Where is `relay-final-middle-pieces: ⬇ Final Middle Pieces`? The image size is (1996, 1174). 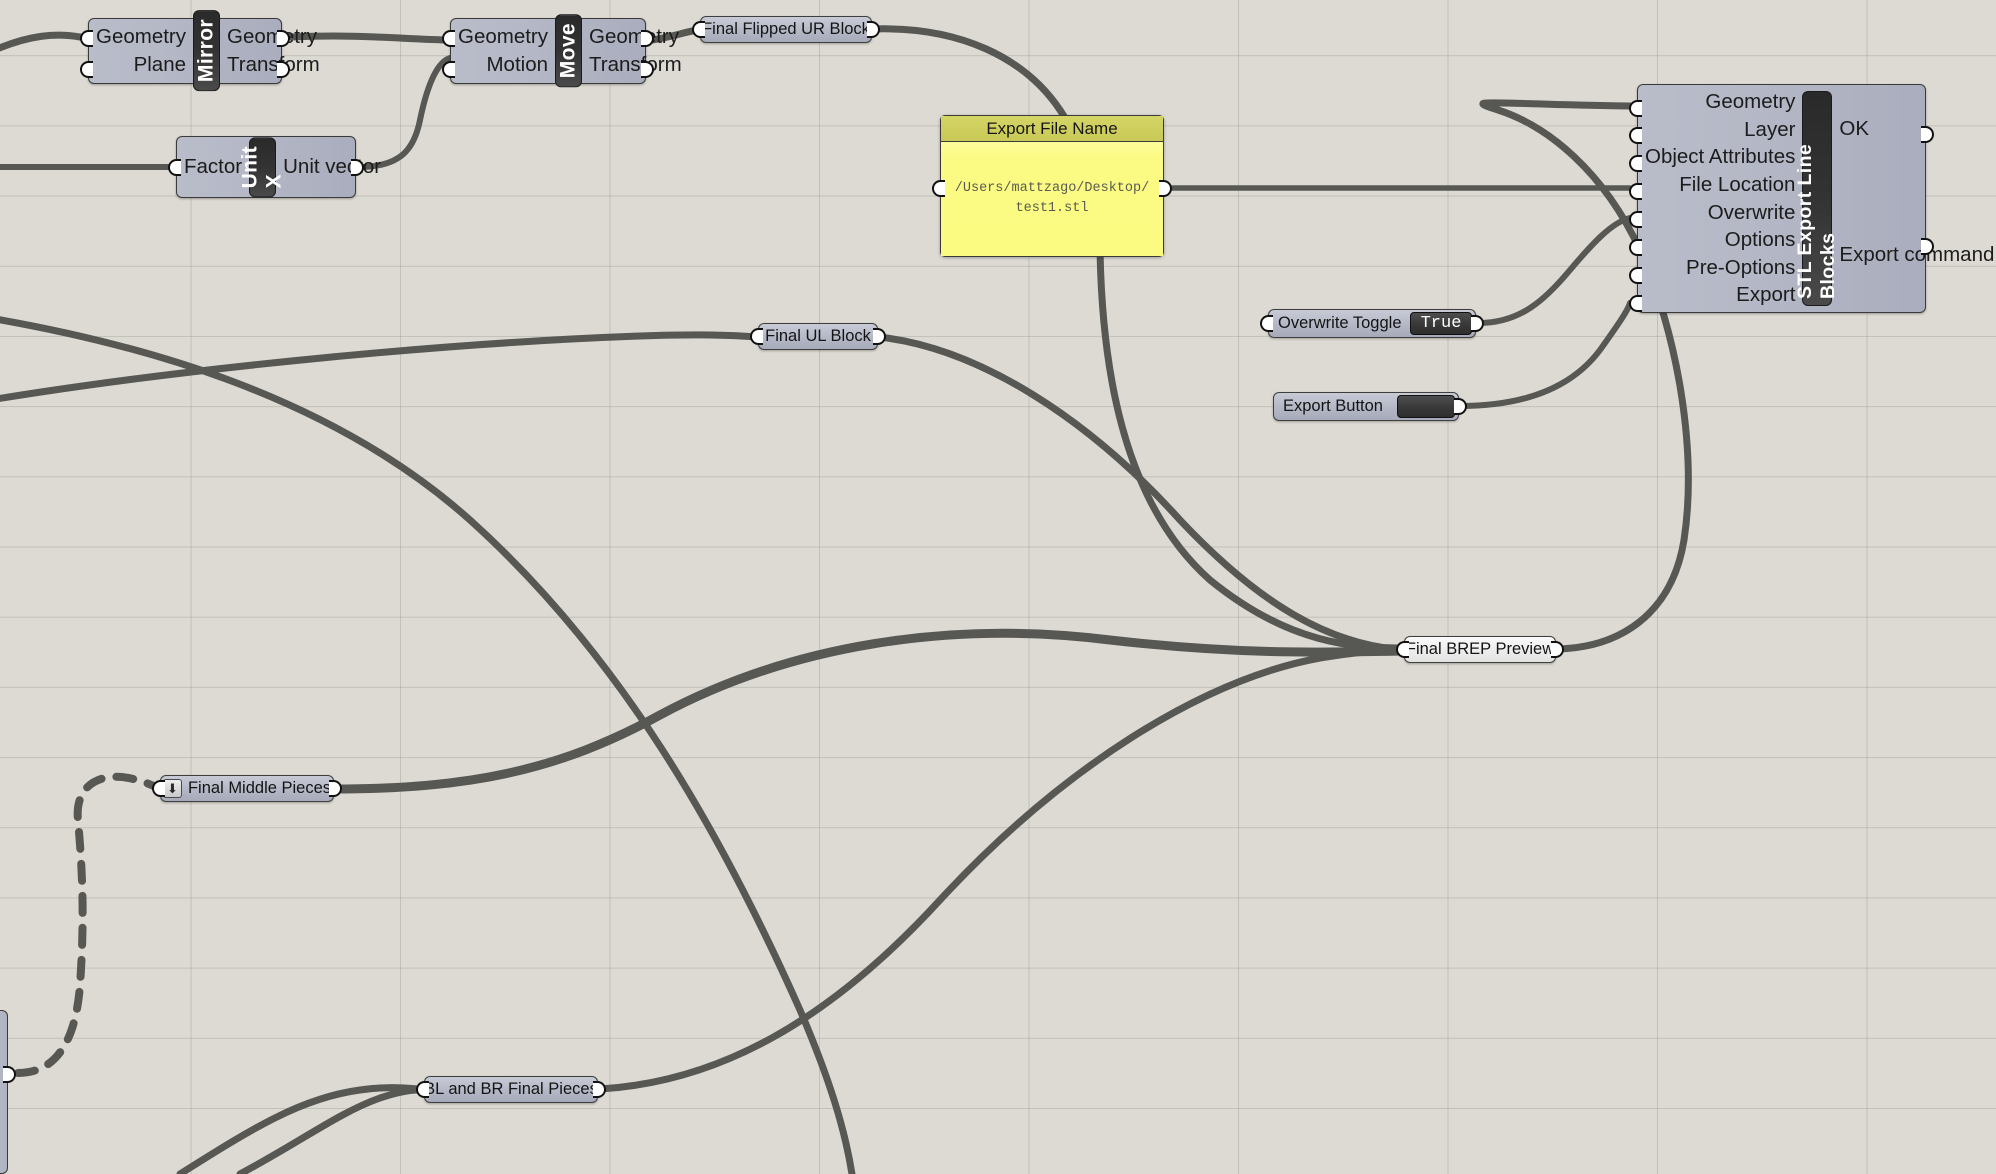
relay-final-middle-pieces: ⬇ Final Middle Pieces is located at coordinates (247, 788).